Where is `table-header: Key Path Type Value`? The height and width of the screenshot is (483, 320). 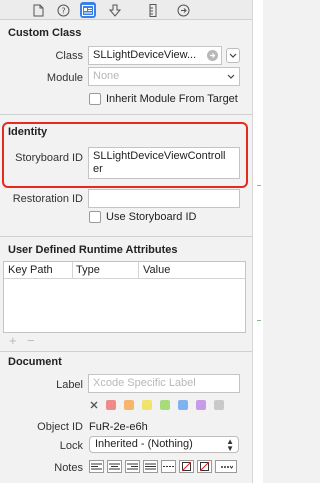 table-header: Key Path Type Value is located at coordinates (124, 270).